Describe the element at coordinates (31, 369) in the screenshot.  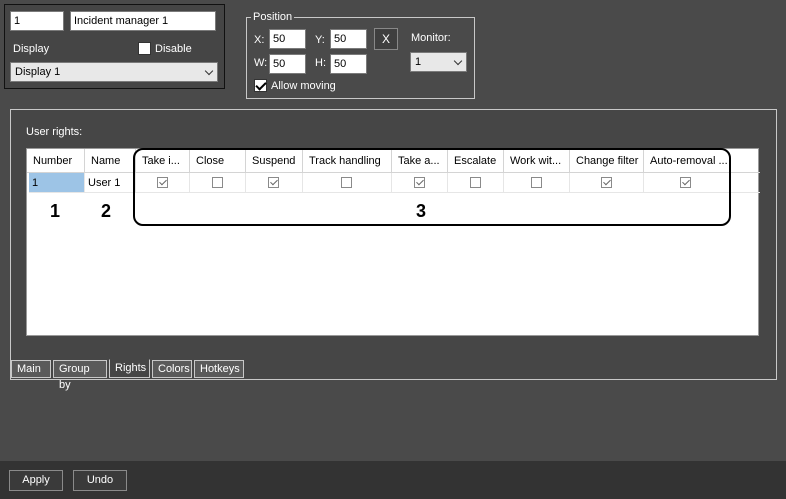
I see `tab-main: Main` at that location.